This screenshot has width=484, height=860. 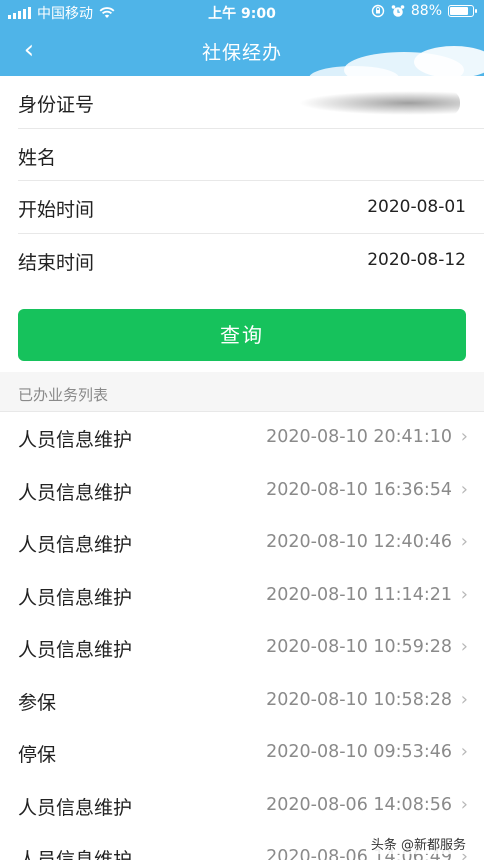 I want to click on record-item: 人员信息维护 2020-08-10 20:41:10 ›, so click(x=242, y=438).